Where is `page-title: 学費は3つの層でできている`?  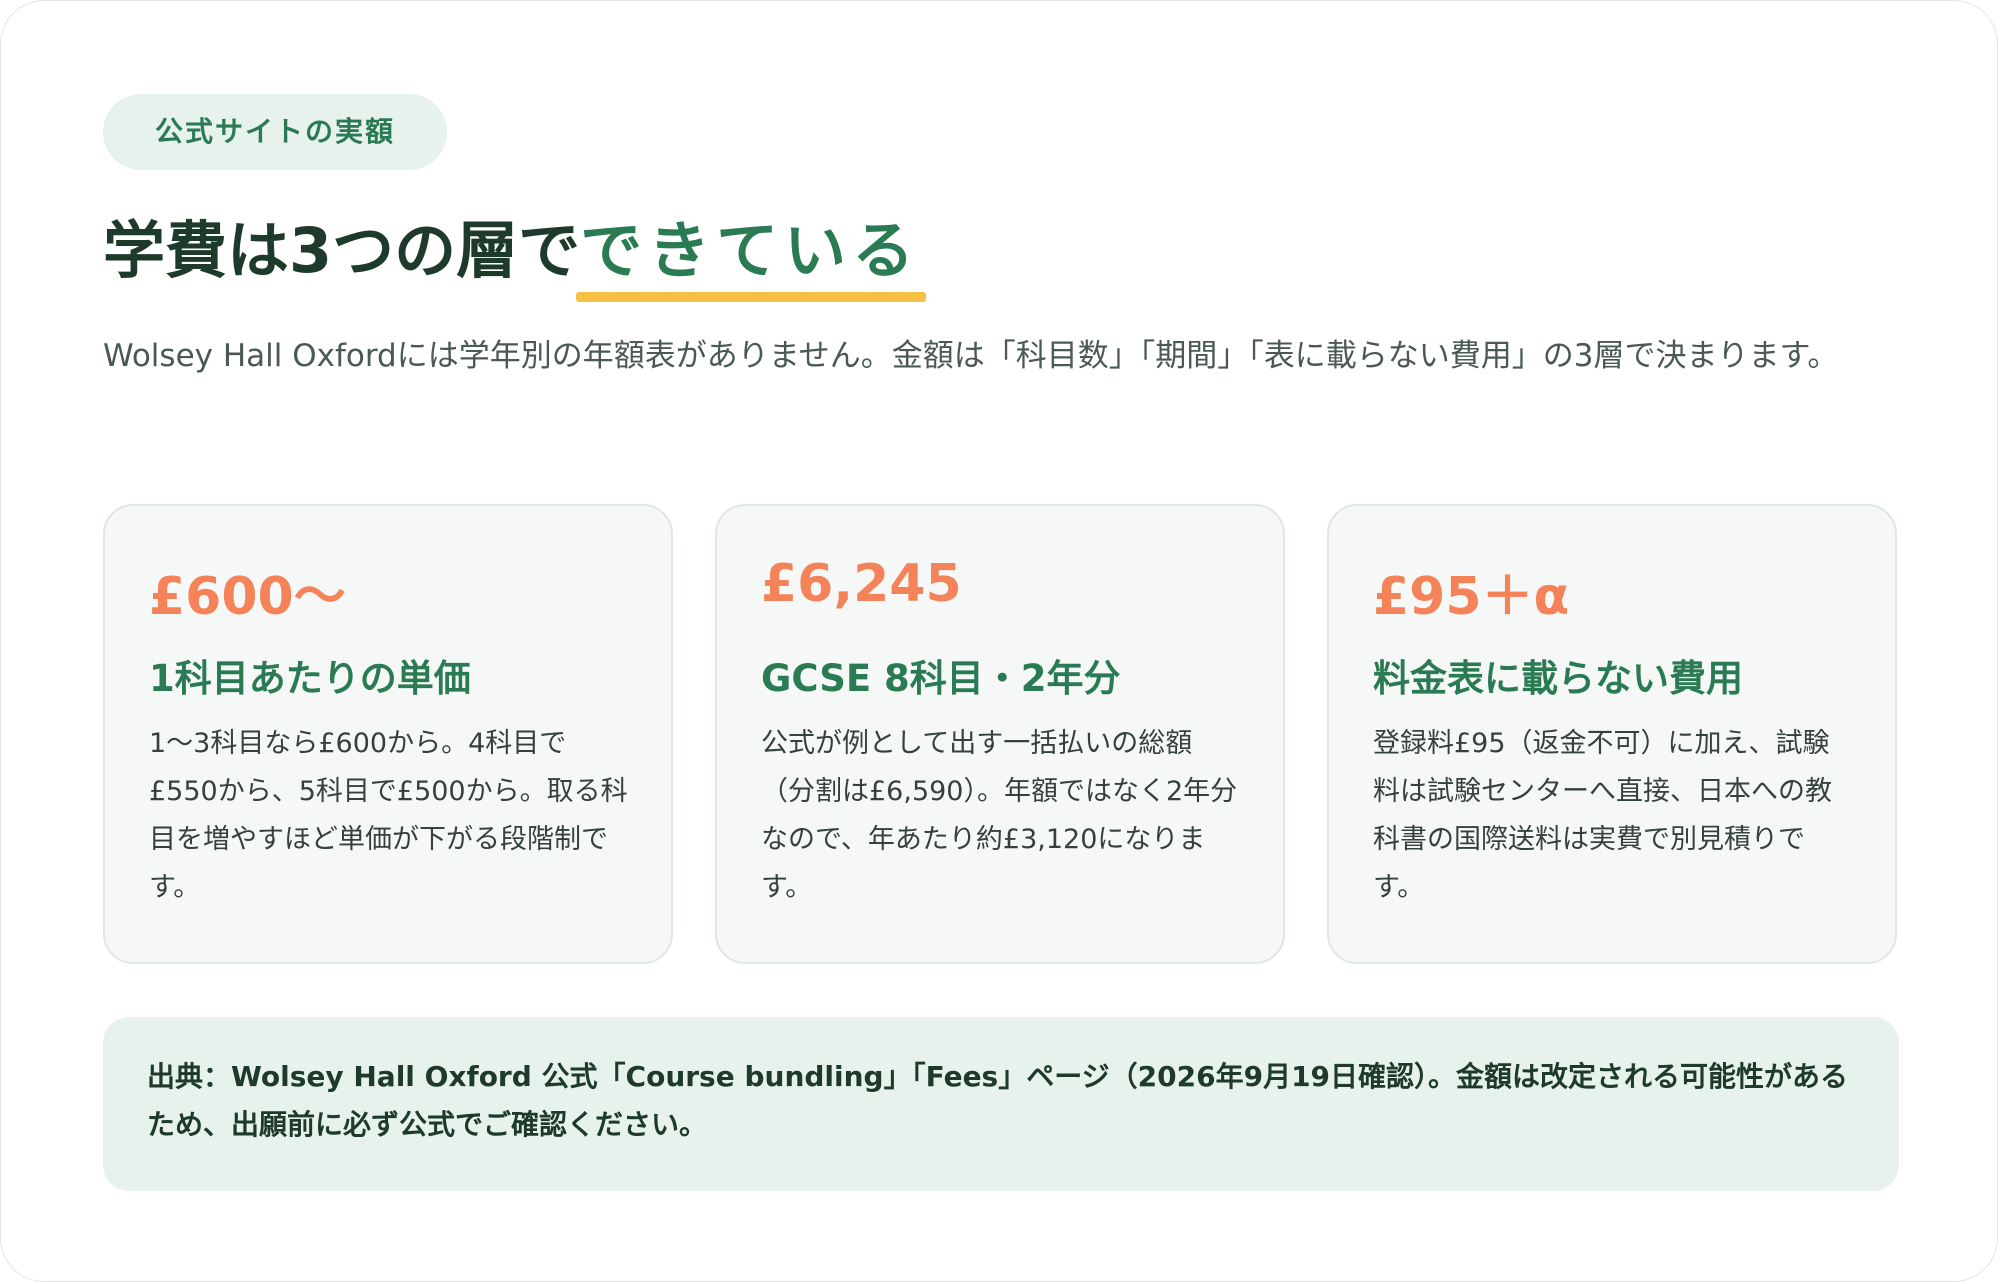 page-title: 学費は3つの層でできている is located at coordinates (515, 254).